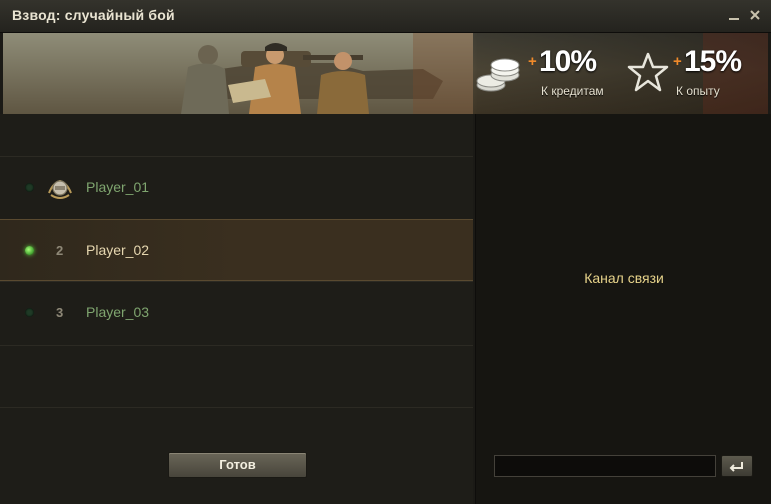  What do you see at coordinates (237, 465) in the screenshot?
I see `ready-button: Готов` at bounding box center [237, 465].